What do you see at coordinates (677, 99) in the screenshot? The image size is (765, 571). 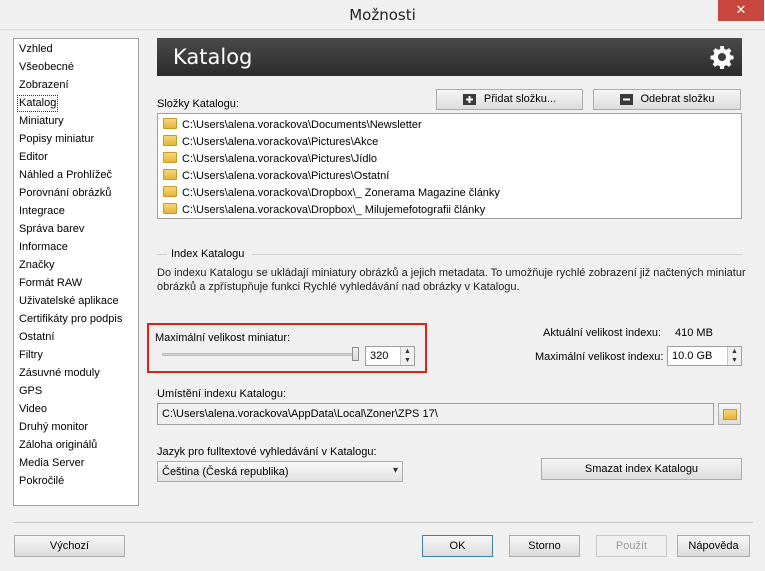 I see `remove-folder-label: Odebrat složku` at bounding box center [677, 99].